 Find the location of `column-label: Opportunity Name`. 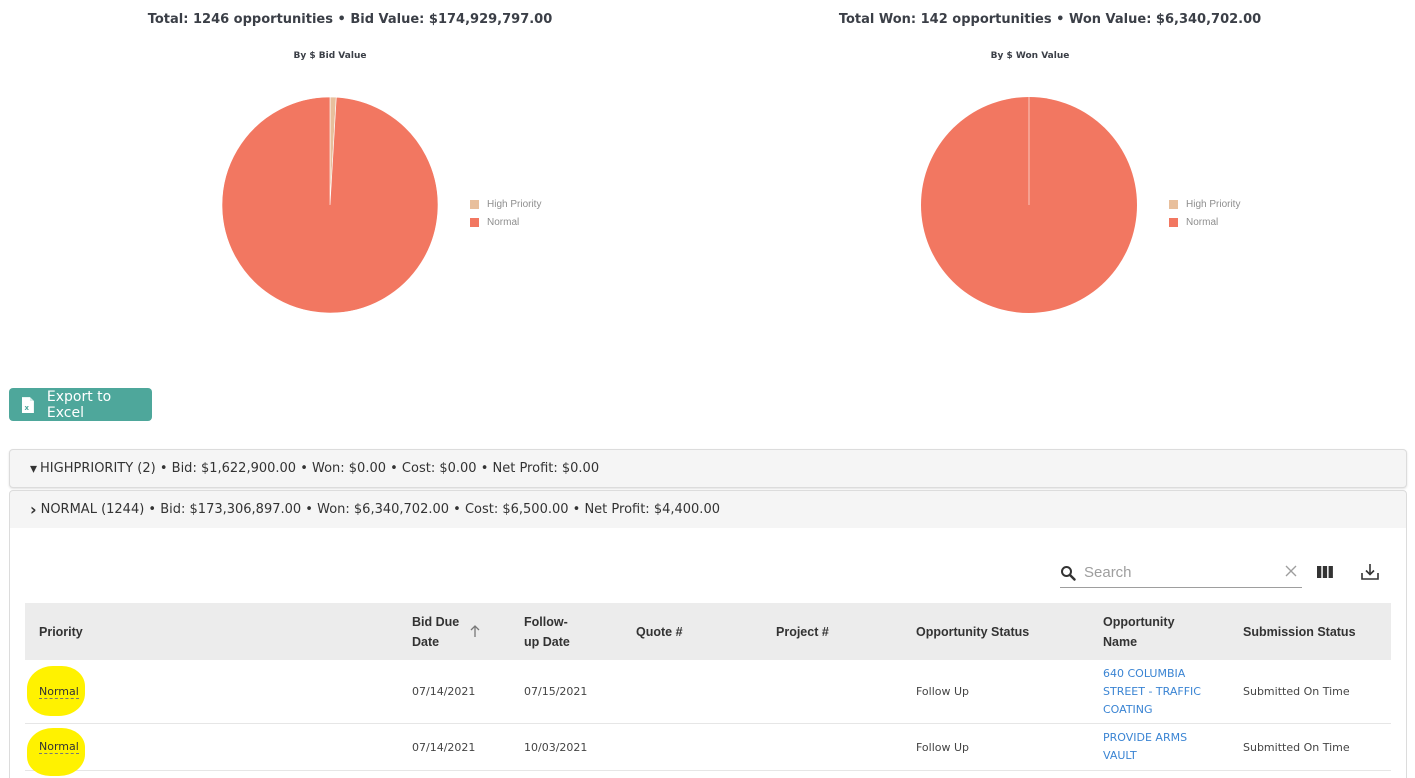

column-label: Opportunity Name is located at coordinates (1139, 631).